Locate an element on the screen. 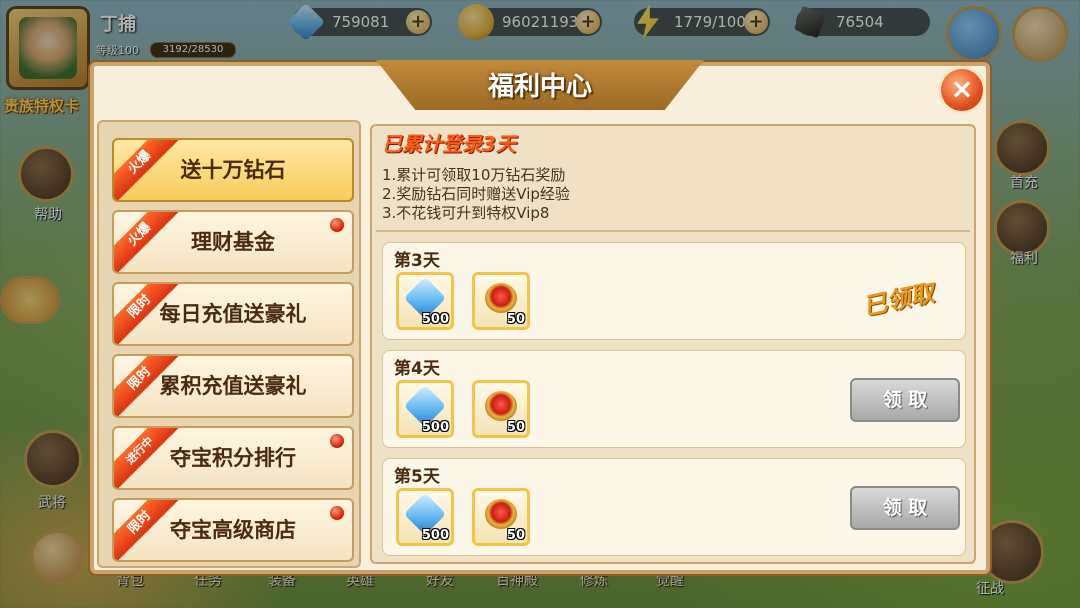  menu-item-label: 夺宝高级商店 is located at coordinates (233, 530).